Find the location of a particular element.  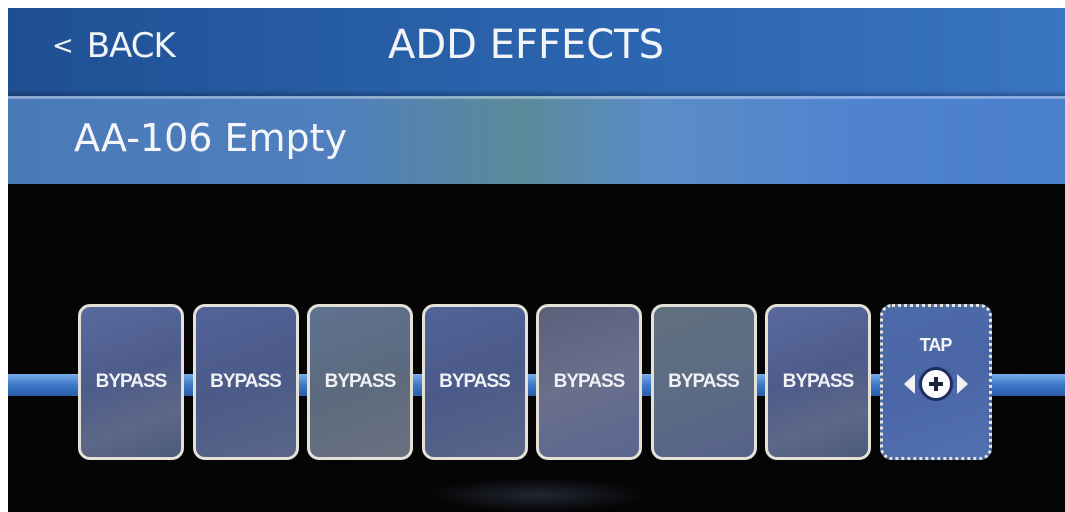

effect-slot-7: BYPASS is located at coordinates (818, 382).